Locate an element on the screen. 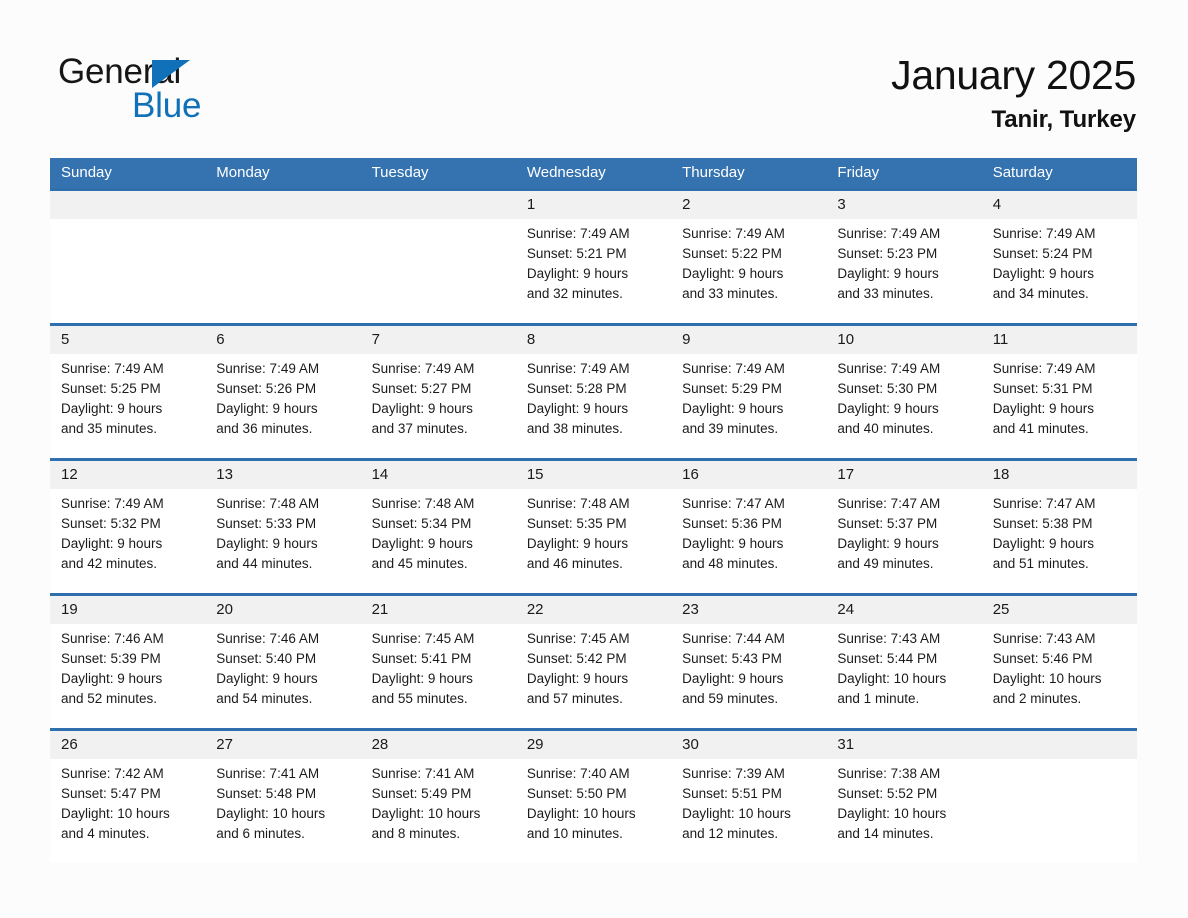 The height and width of the screenshot is (918, 1188). sunset-text: Sunset: 5:27 PM is located at coordinates (421, 388).